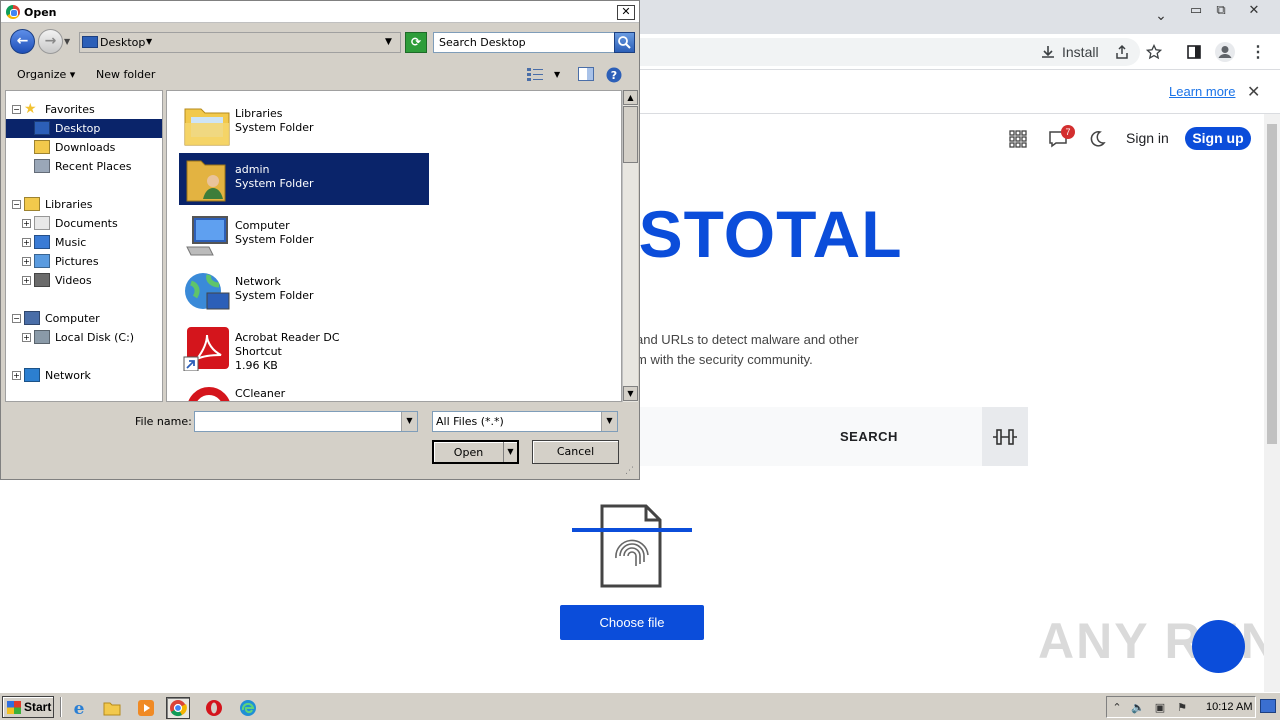  Describe the element at coordinates (84, 109) in the screenshot. I see `nav-item-favorites: − ★ Favorites` at that location.